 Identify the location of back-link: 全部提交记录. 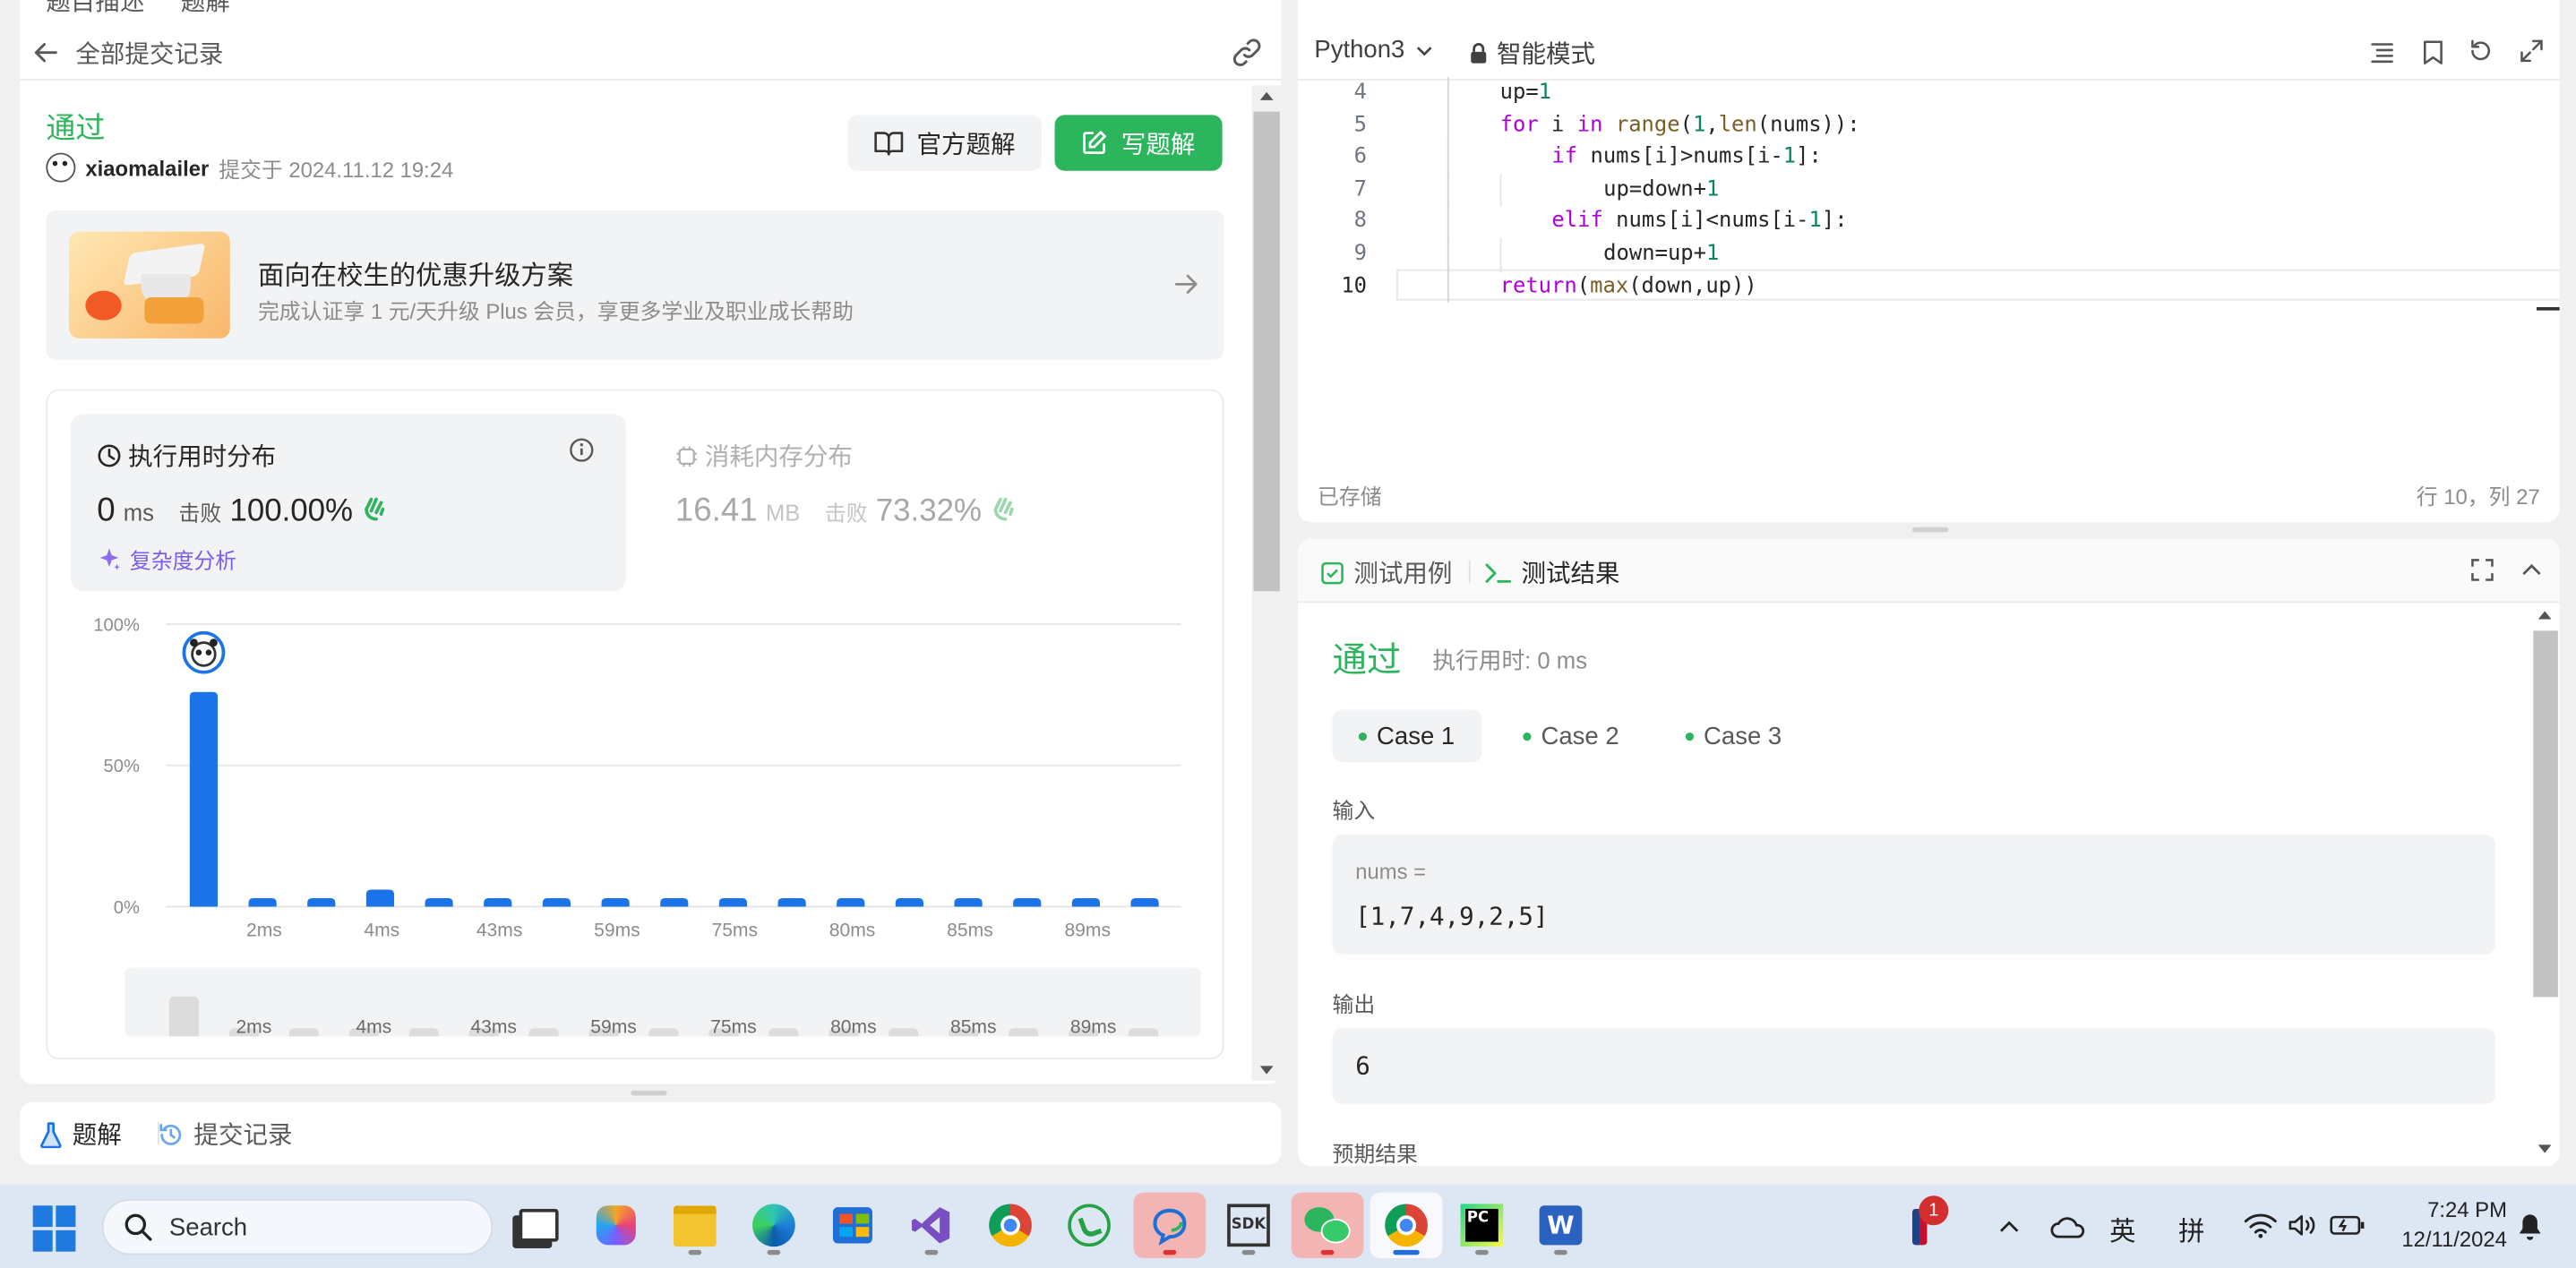
(128, 53).